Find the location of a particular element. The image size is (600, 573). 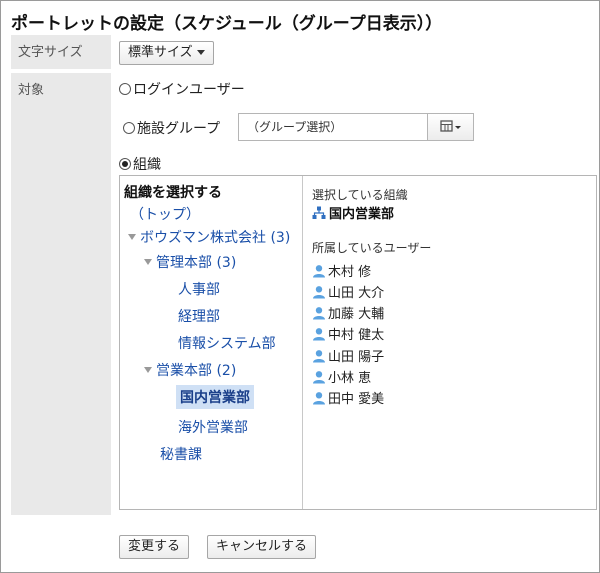

selected-org-name: 国内営業部 is located at coordinates (362, 214).